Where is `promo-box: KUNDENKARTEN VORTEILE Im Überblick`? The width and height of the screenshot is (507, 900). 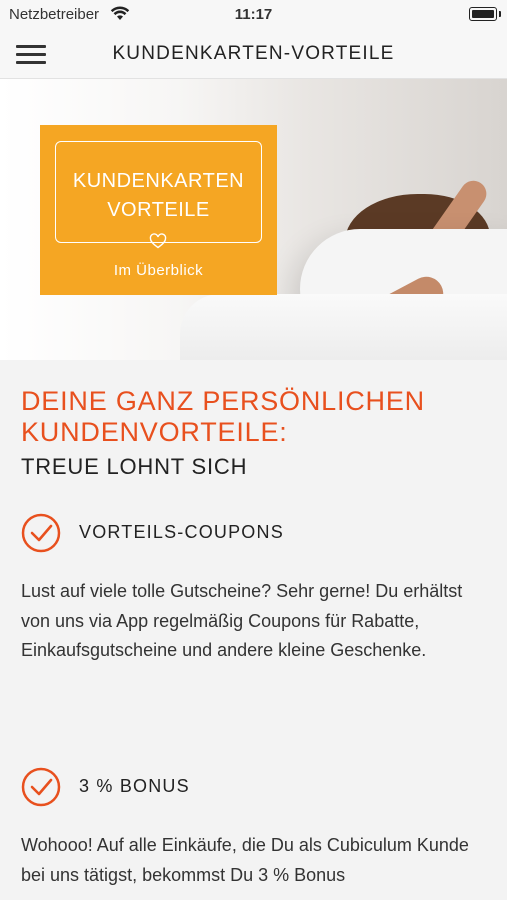
promo-box: KUNDENKARTEN VORTEILE Im Überblick is located at coordinates (158, 210).